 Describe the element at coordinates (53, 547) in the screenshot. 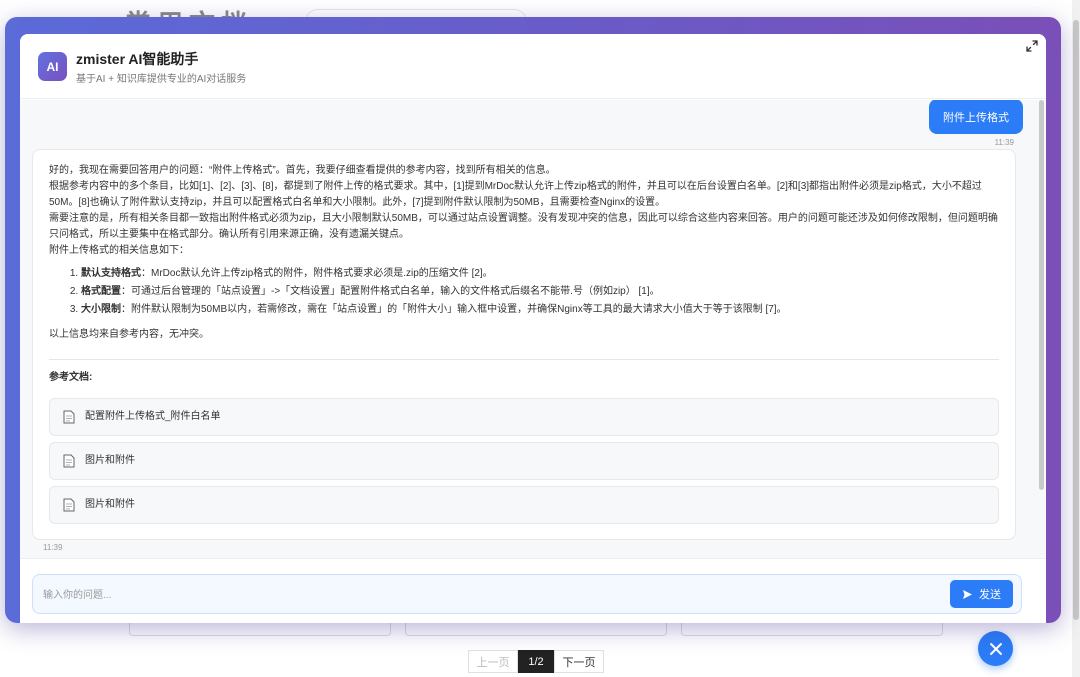

I see `ai-message-time: 11:39` at that location.